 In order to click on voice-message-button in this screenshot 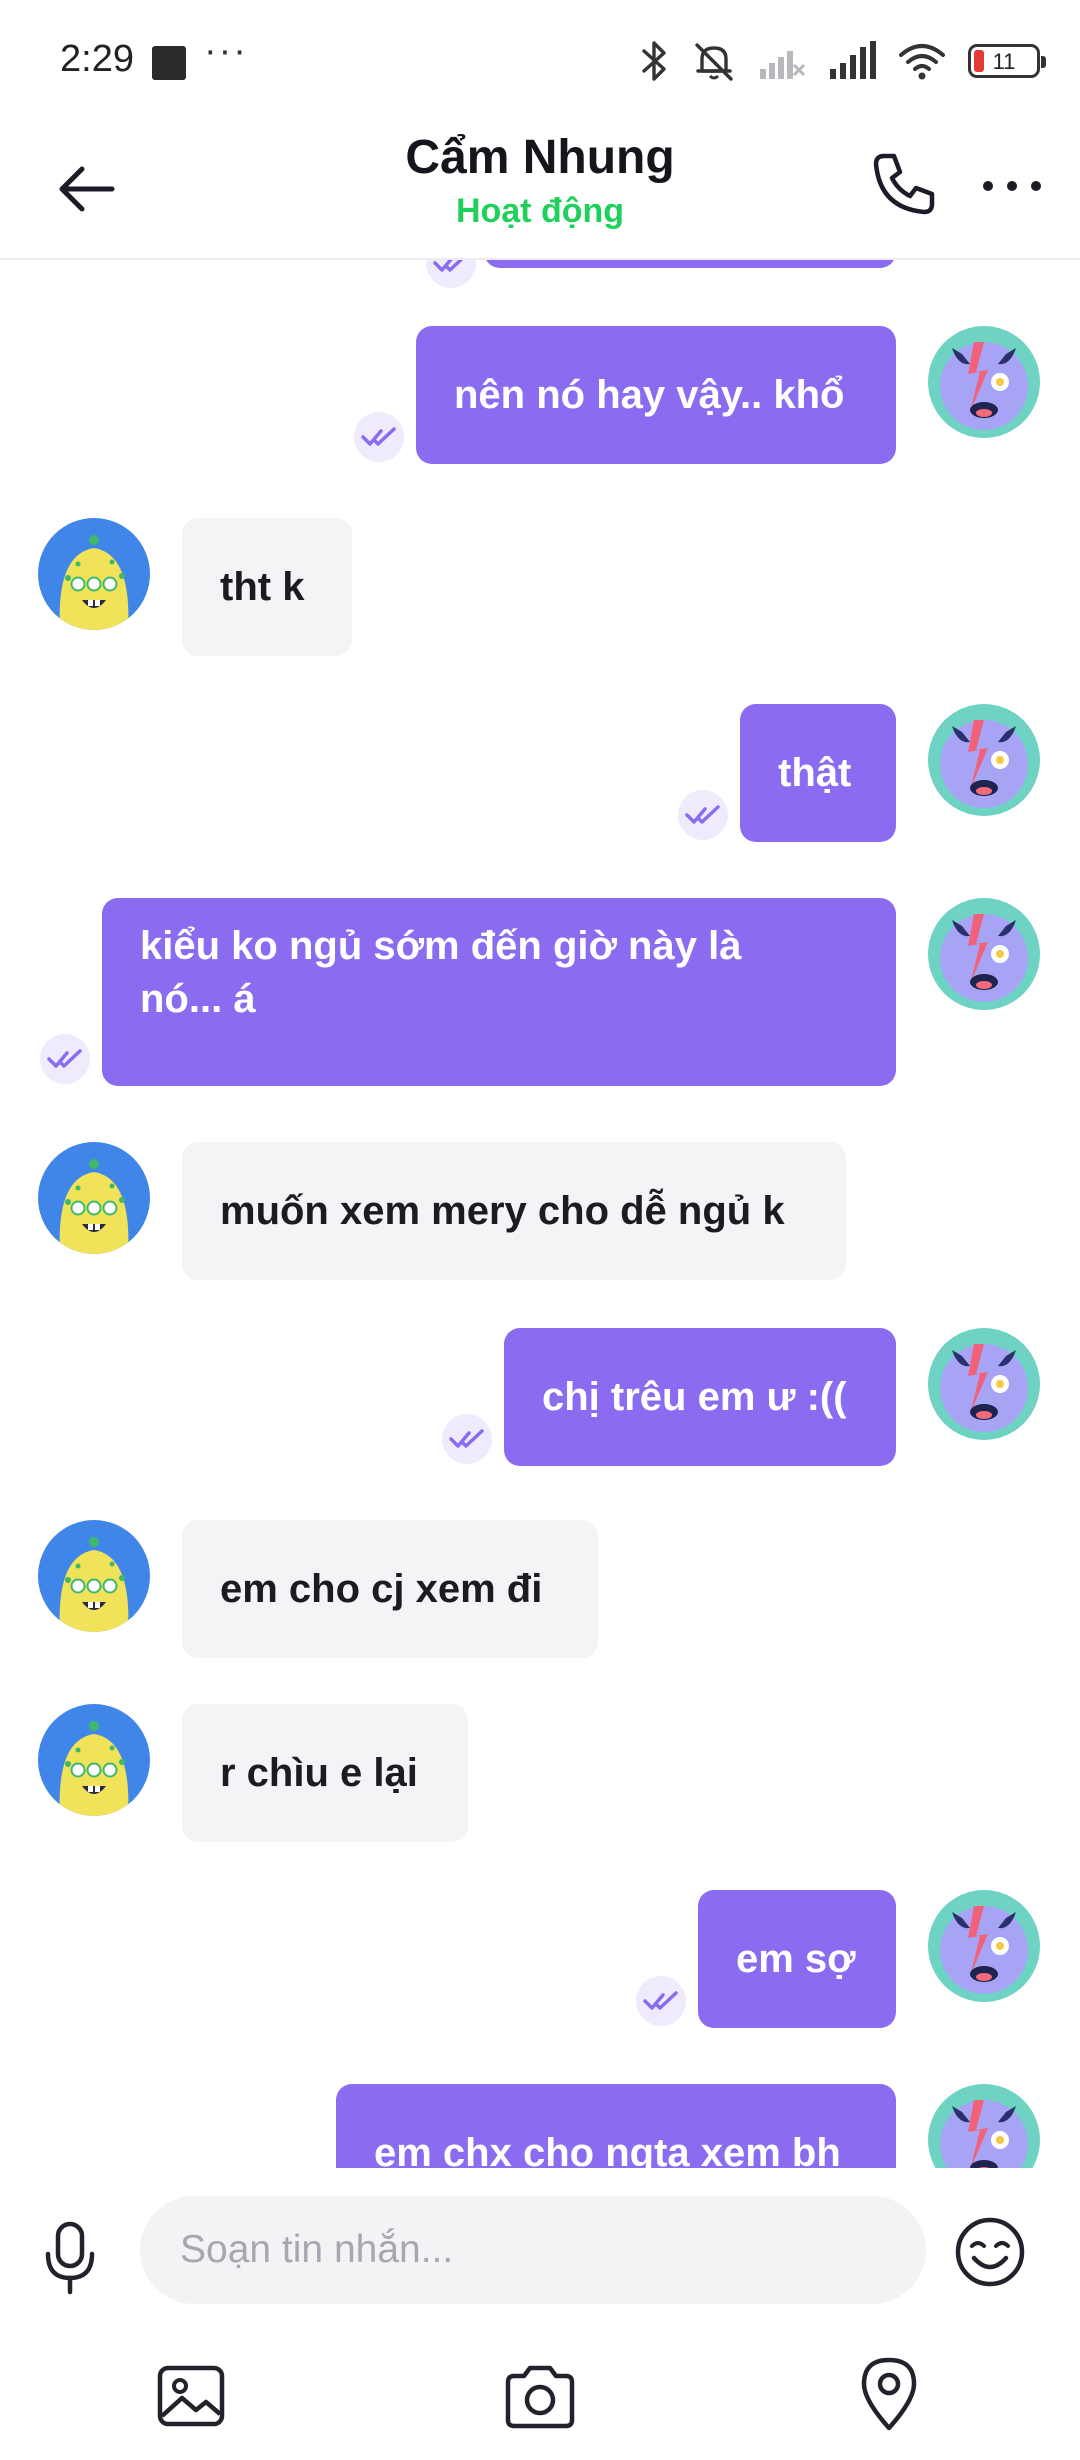, I will do `click(70, 2258)`.